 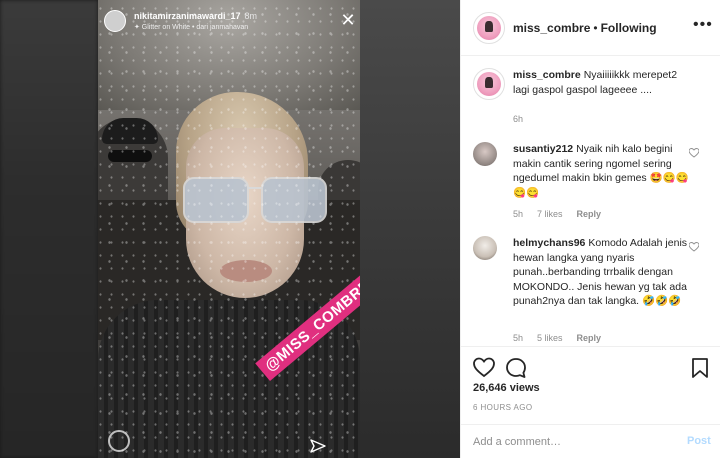 I want to click on story-time: 8m, so click(x=251, y=16).